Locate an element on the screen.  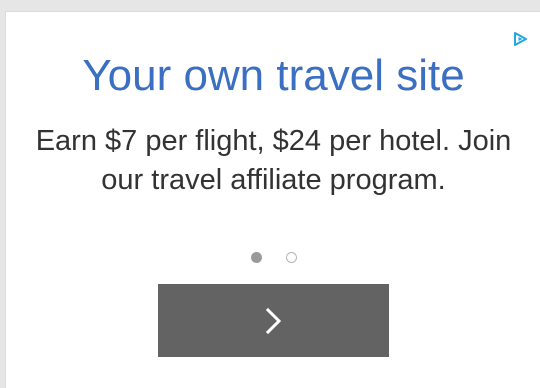
adchoices-icon is located at coordinates (520, 39).